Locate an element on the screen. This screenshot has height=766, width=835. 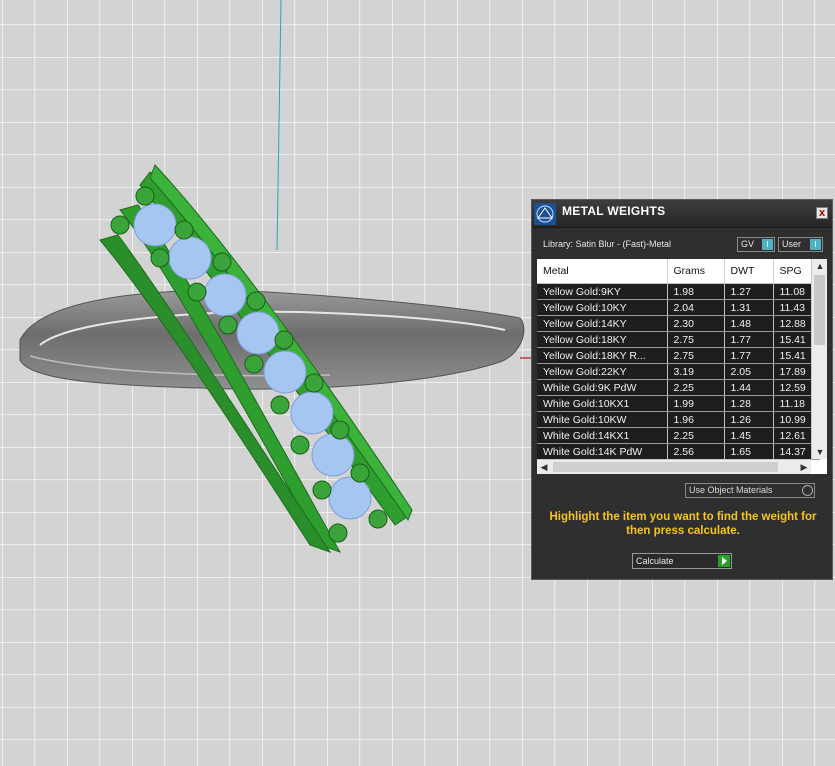
user-toggle: User I is located at coordinates (800, 244).